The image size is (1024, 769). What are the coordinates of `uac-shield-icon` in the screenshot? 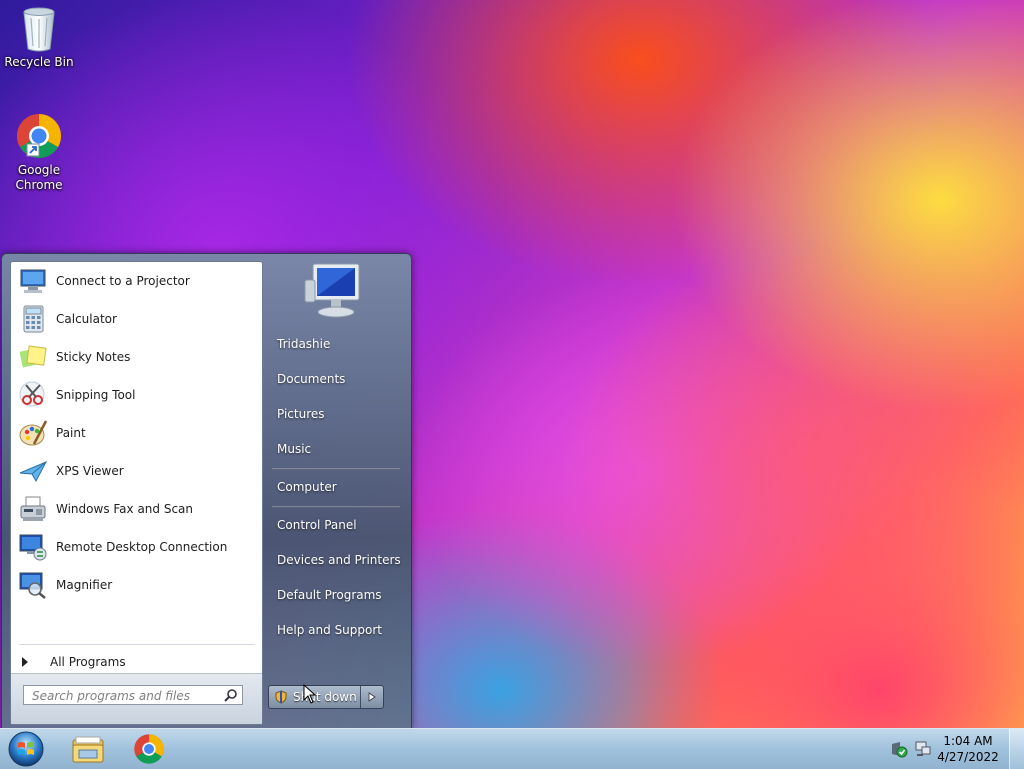 It's located at (281, 697).